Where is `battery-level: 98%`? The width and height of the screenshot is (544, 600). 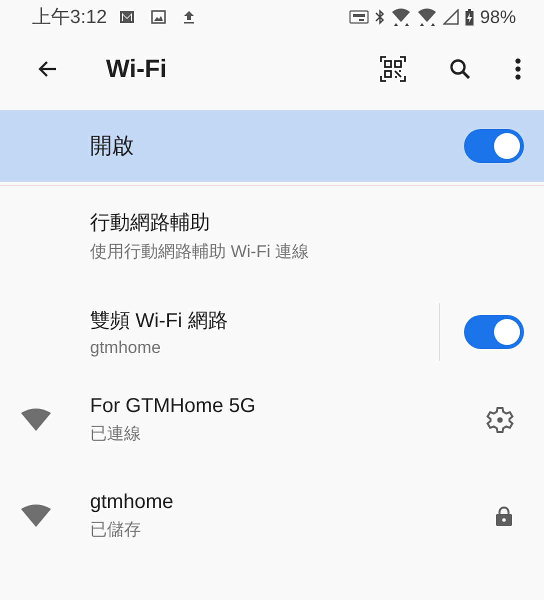
battery-level: 98% is located at coordinates (498, 17).